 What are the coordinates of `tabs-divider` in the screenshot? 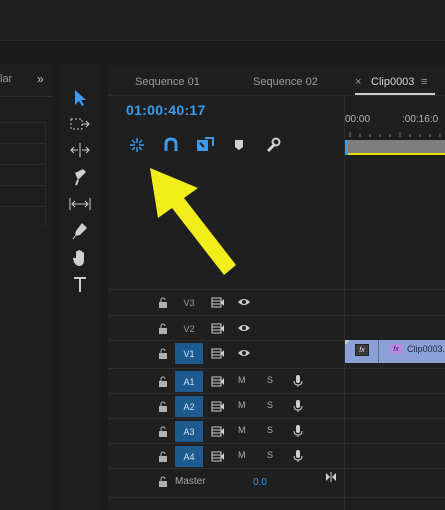 It's located at (276, 95).